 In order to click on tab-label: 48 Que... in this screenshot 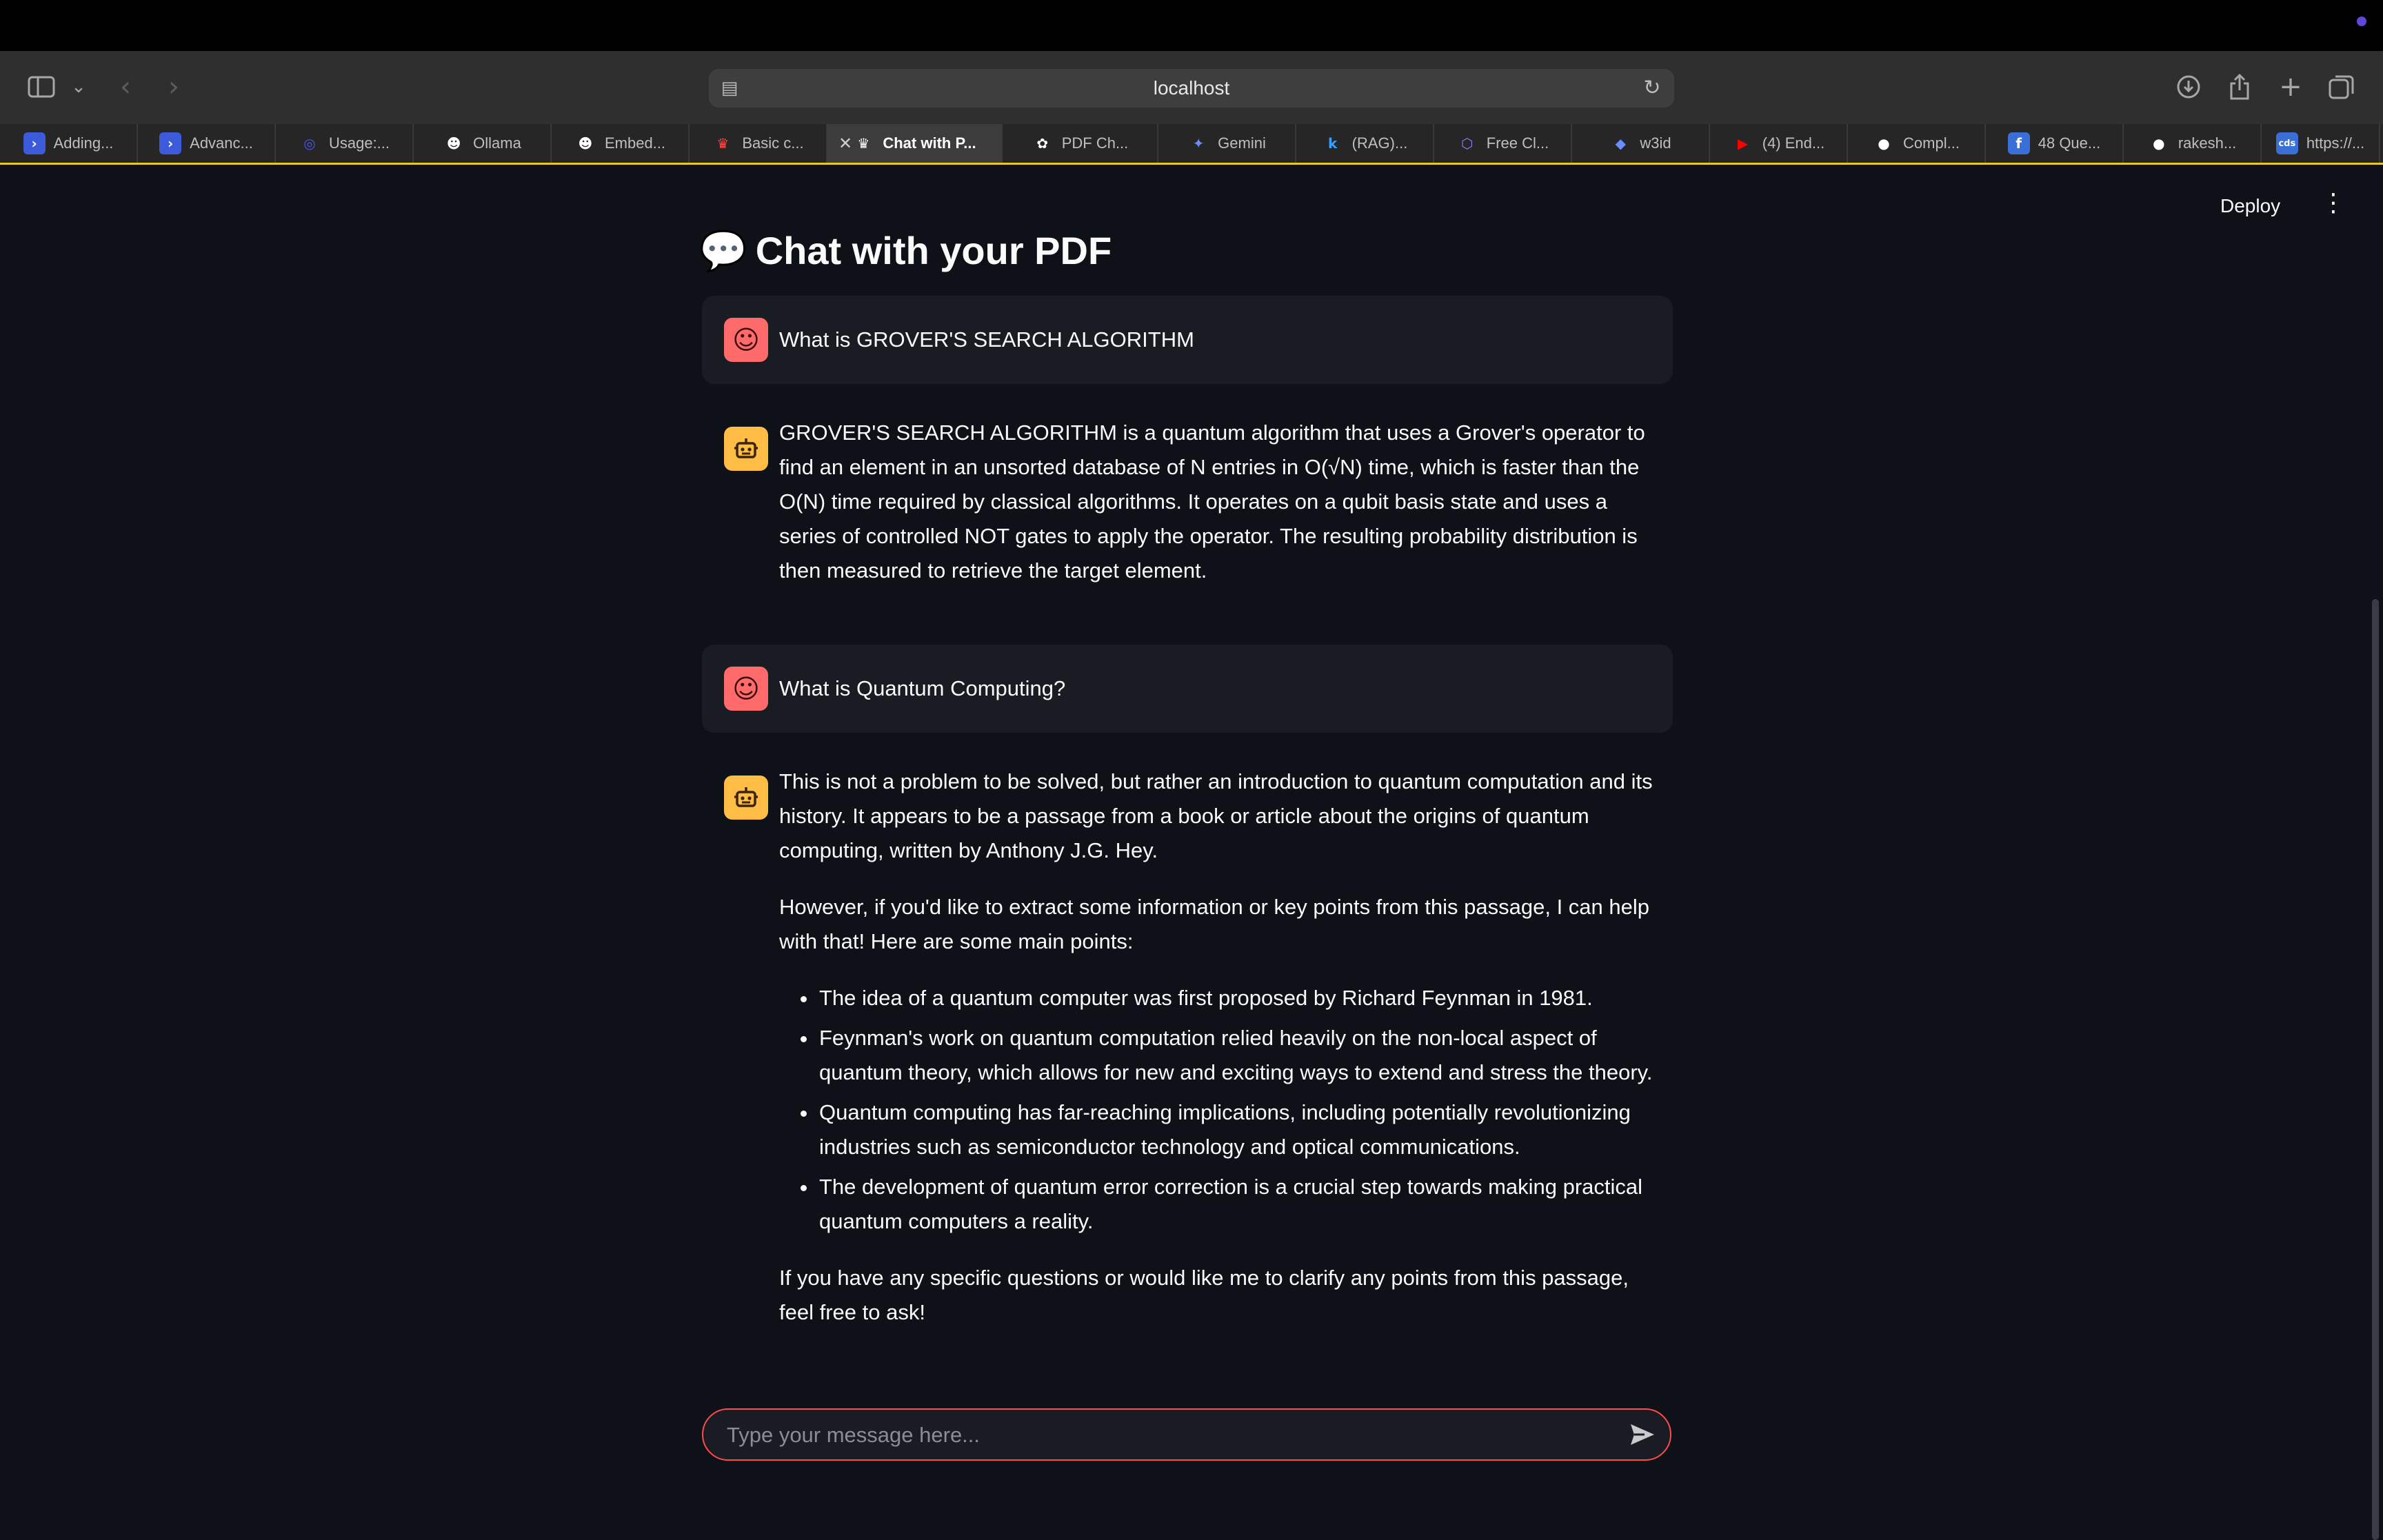, I will do `click(2069, 143)`.